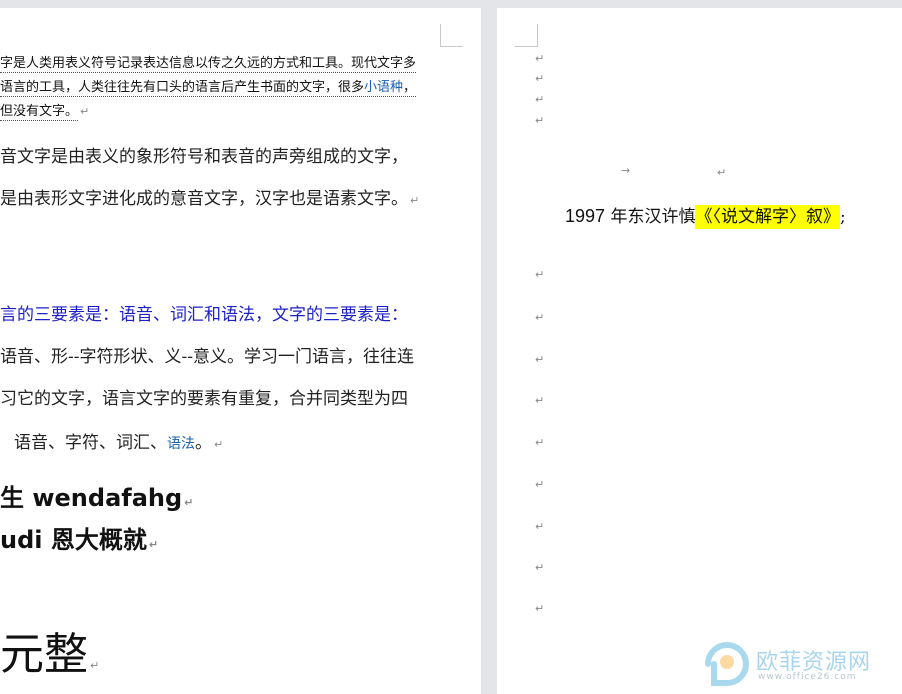 The height and width of the screenshot is (694, 902). What do you see at coordinates (204, 157) in the screenshot?
I see `paragraph-2-line-1: 音文字是由表义的象形符号和表音的声旁组成的文字，` at bounding box center [204, 157].